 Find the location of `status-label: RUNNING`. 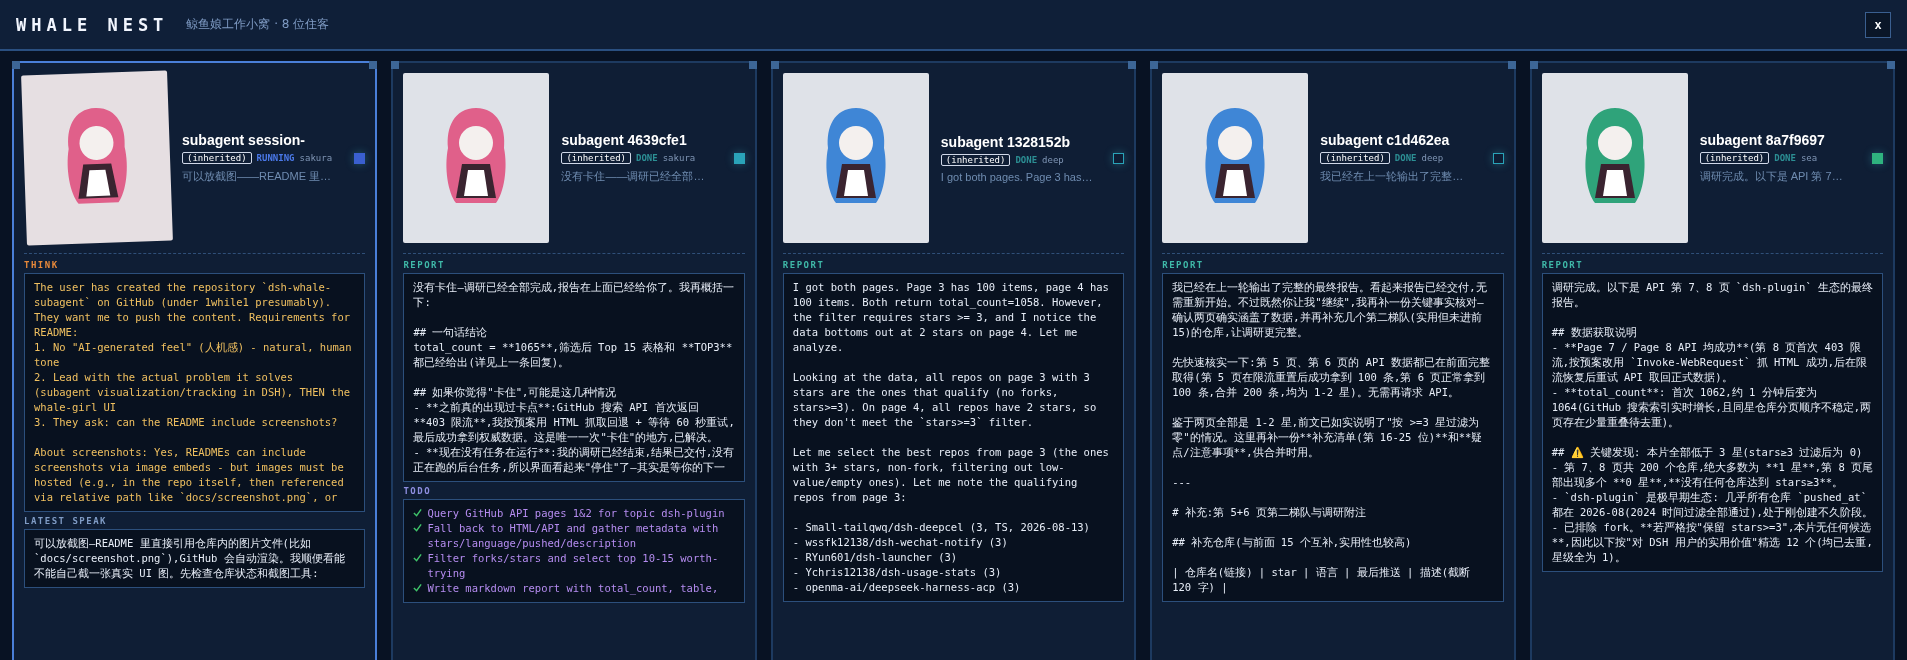

status-label: RUNNING is located at coordinates (275, 158).